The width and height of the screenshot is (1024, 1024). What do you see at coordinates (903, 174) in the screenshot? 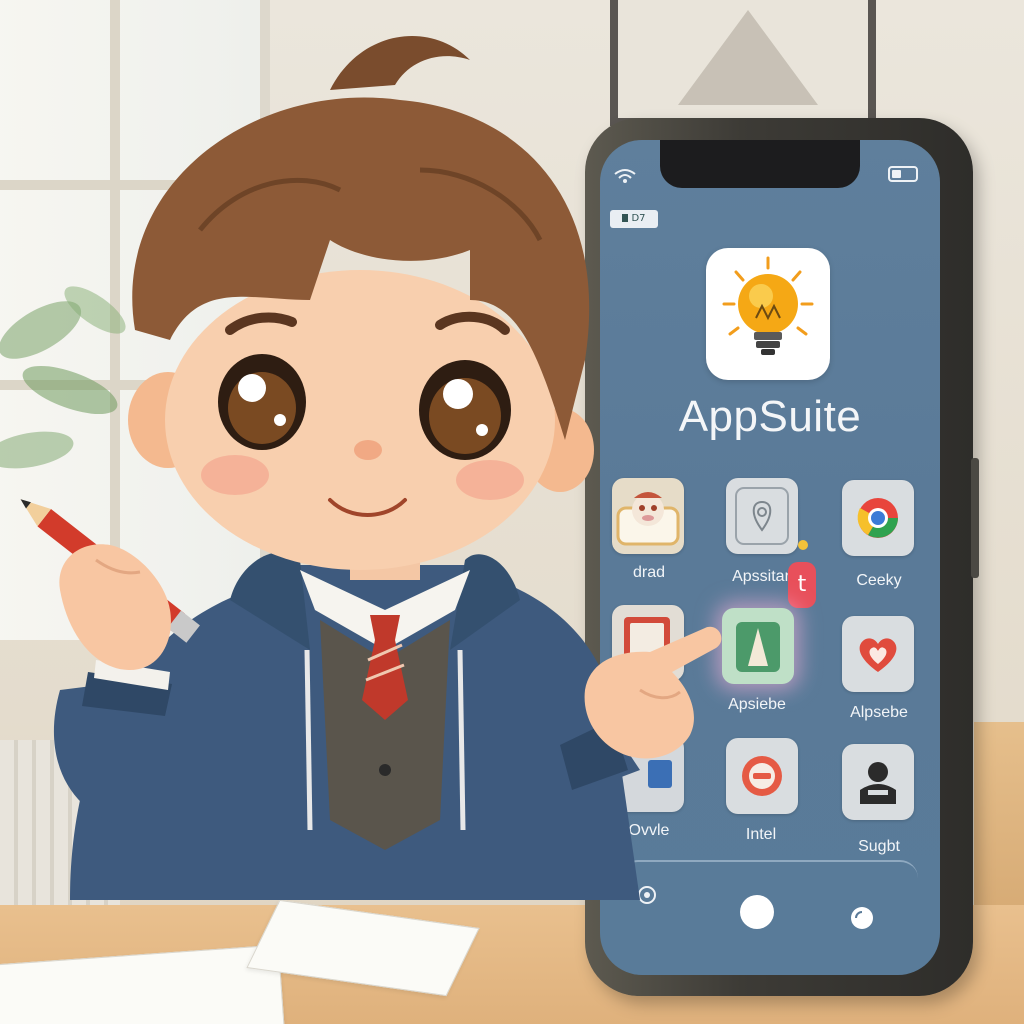
I see `battery-icon` at bounding box center [903, 174].